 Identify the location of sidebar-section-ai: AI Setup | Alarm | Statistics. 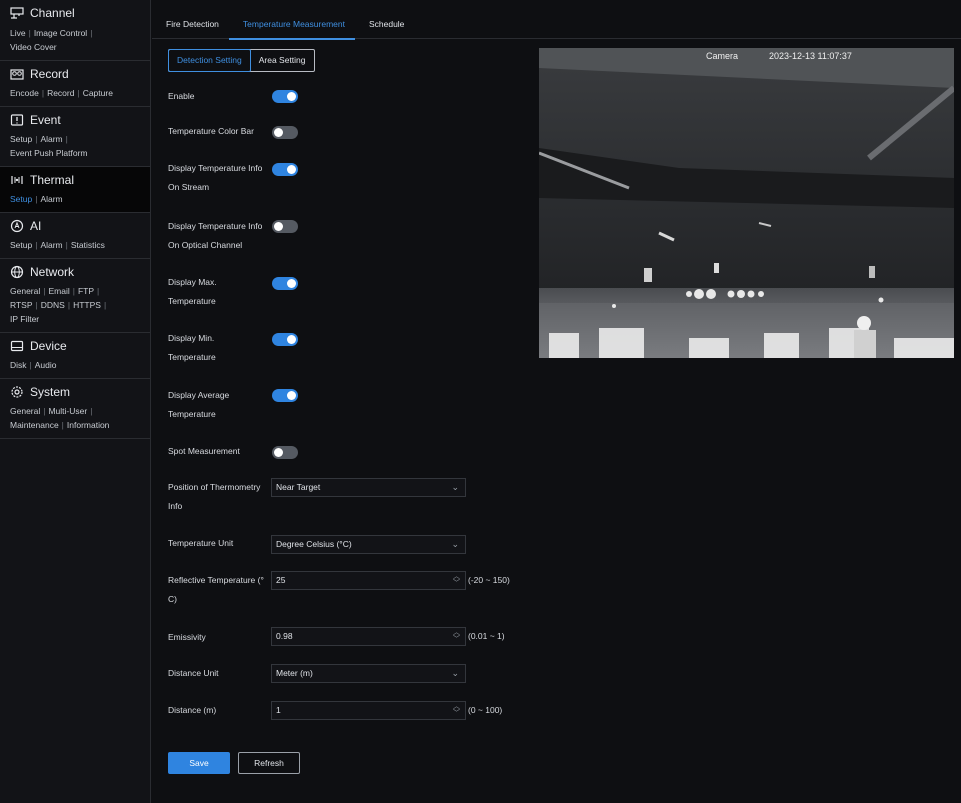
(75, 236).